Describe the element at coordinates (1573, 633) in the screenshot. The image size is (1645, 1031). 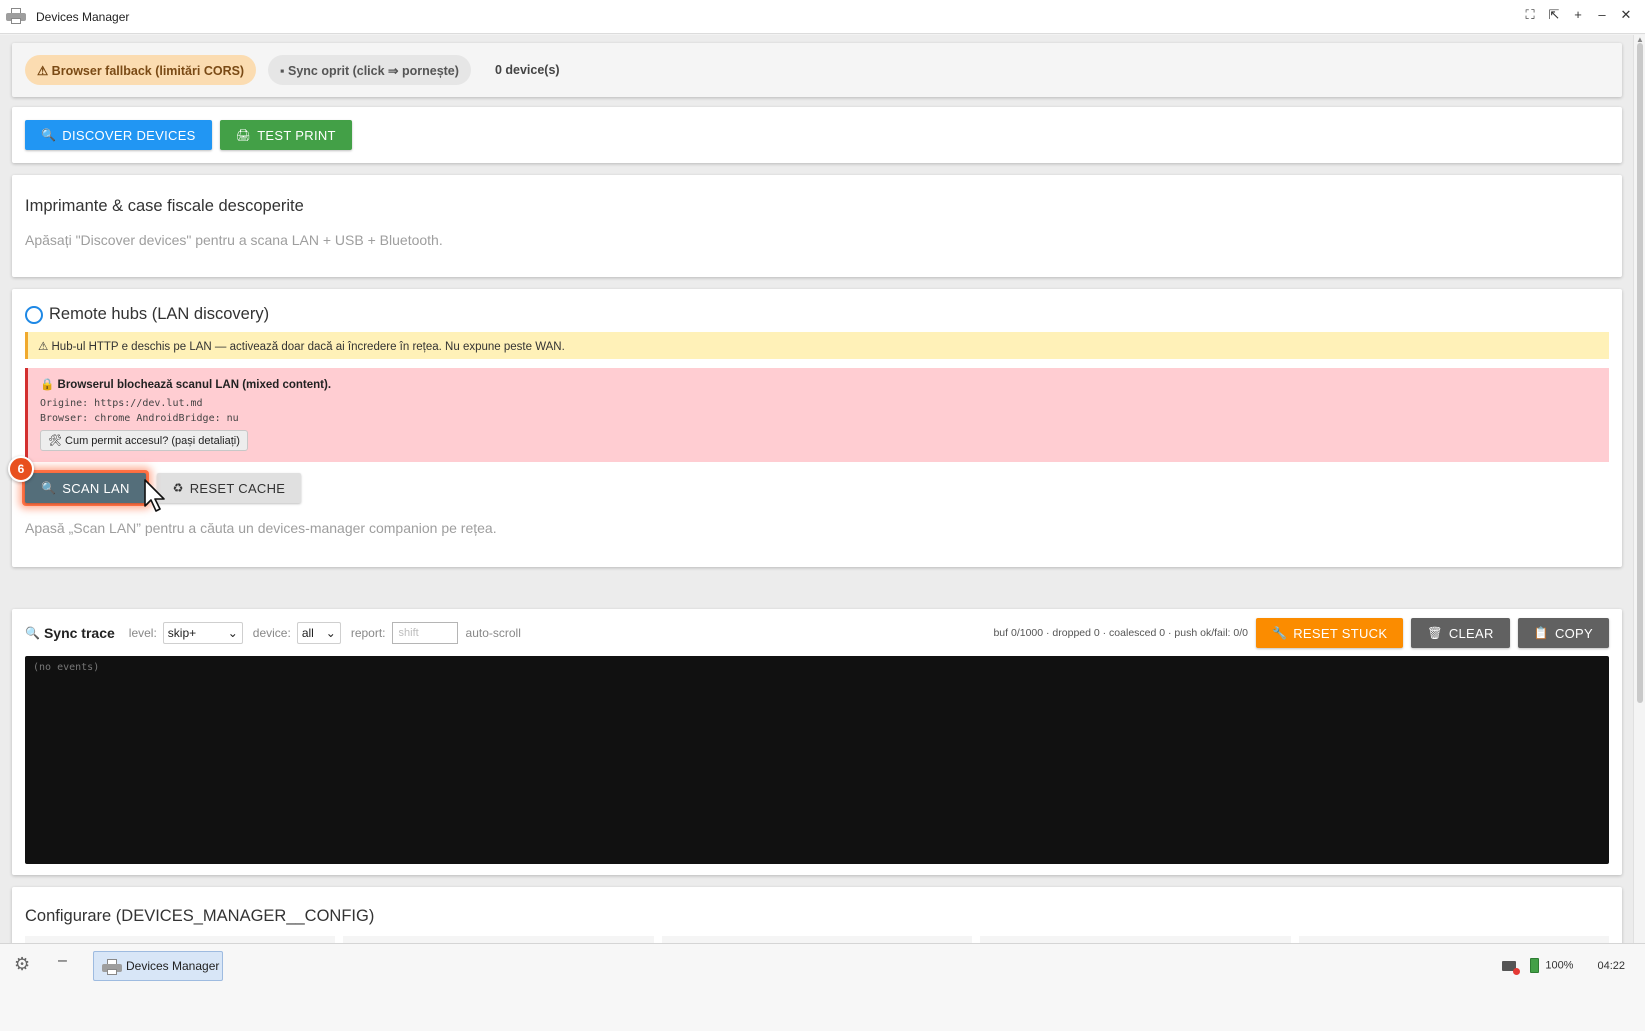
I see `copy-label: Copy` at that location.